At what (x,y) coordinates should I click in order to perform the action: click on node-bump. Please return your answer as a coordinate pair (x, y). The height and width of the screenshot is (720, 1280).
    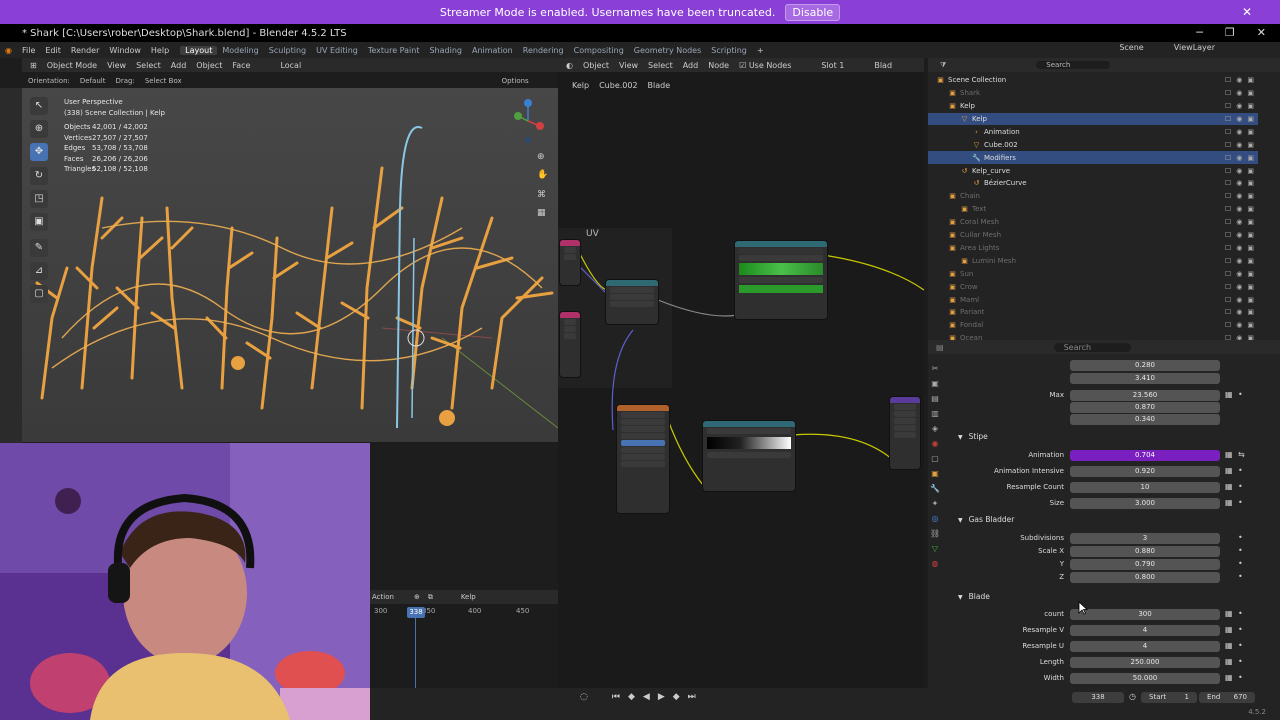
    Looking at the image, I should click on (905, 433).